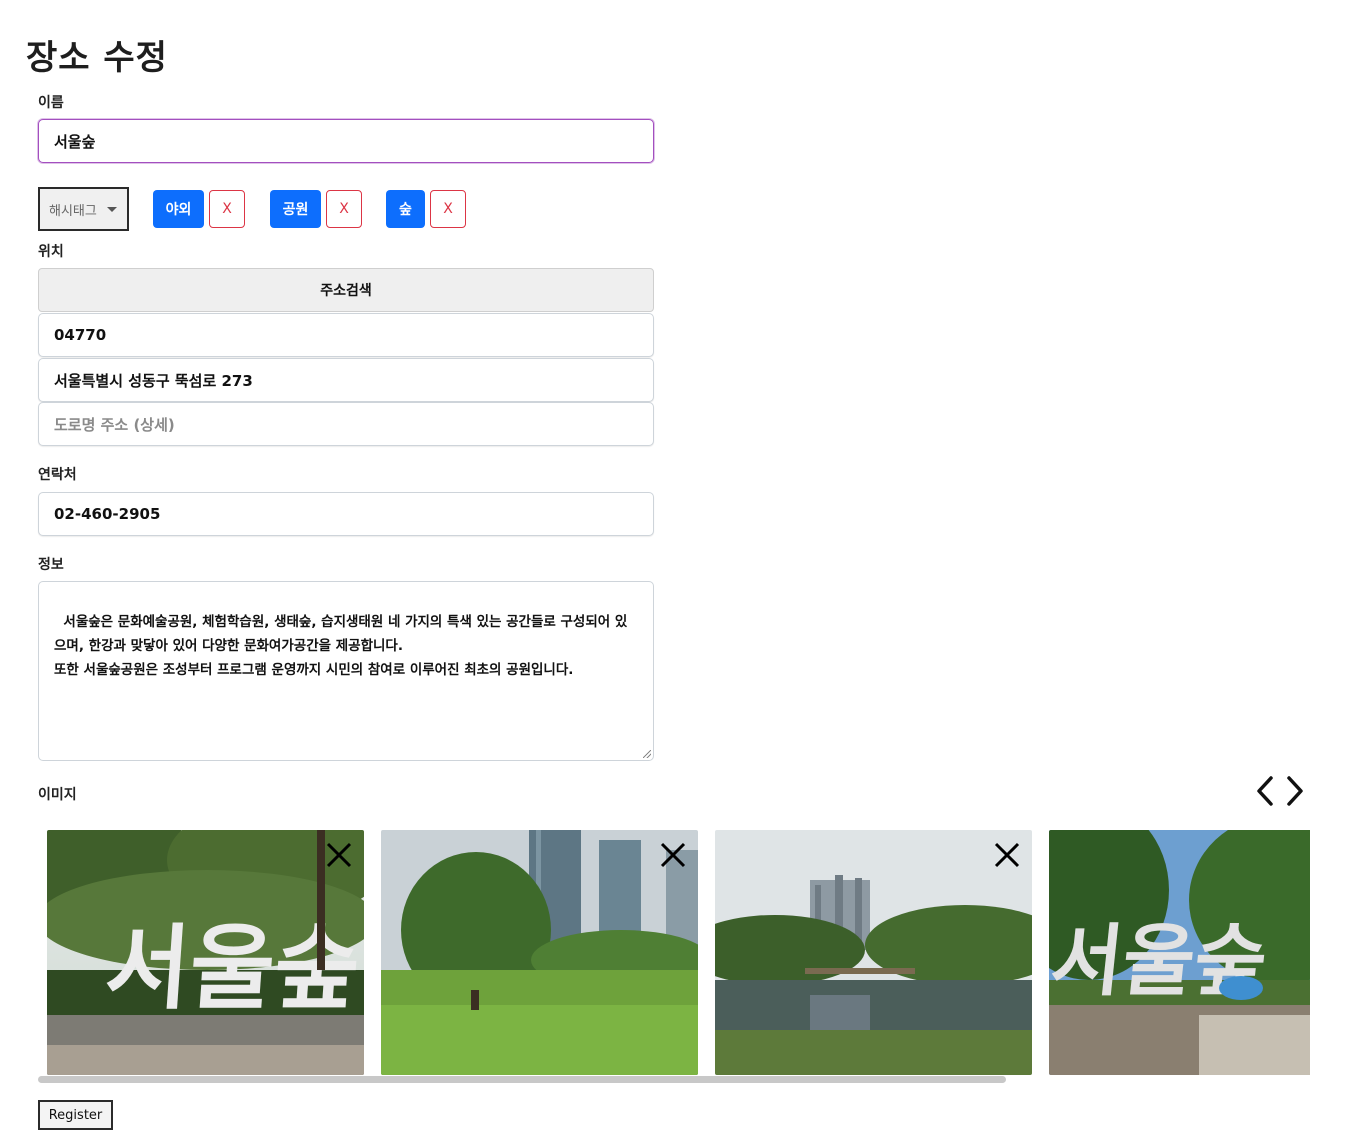 Image resolution: width=1348 pixels, height=1145 pixels. I want to click on name-label: 이름, so click(51, 103).